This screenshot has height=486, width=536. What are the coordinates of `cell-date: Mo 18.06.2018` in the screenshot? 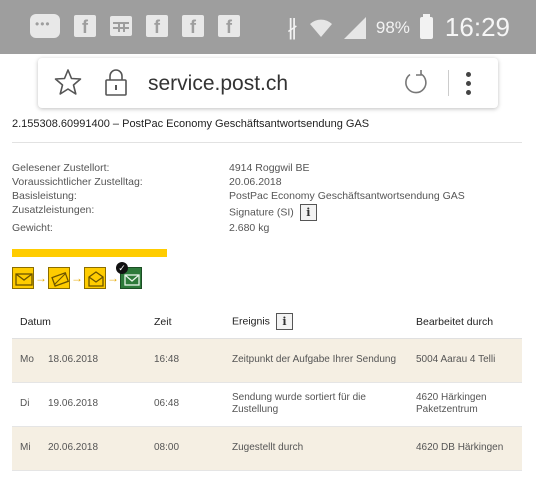 It's located at (76, 360).